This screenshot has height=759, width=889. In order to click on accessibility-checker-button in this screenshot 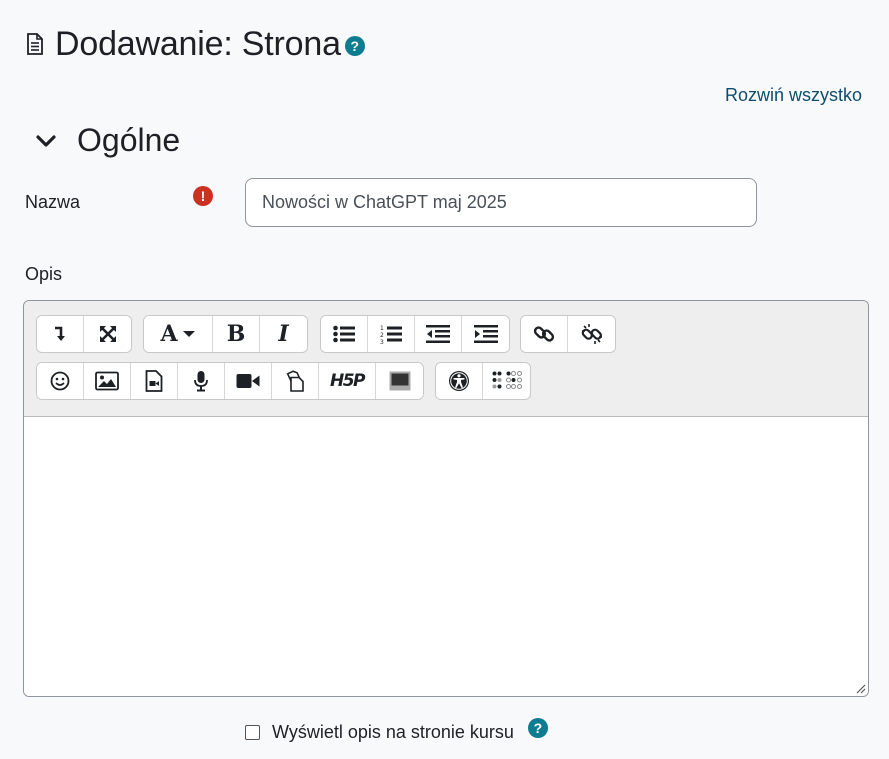, I will do `click(459, 381)`.